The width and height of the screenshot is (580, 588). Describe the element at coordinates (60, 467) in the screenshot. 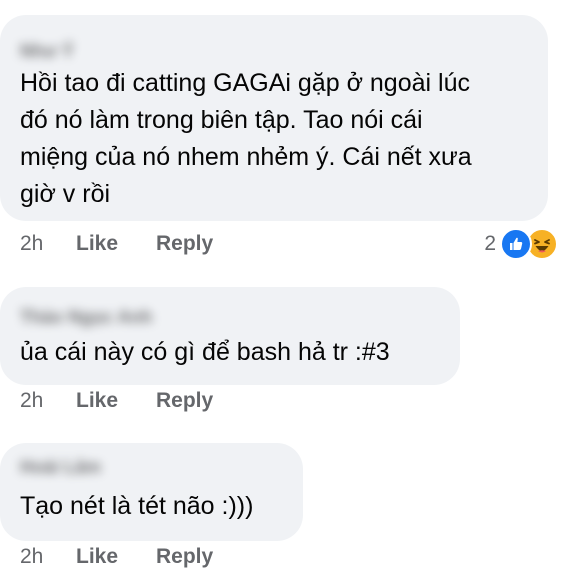

I see `comment-author: Hoài Lâm` at that location.